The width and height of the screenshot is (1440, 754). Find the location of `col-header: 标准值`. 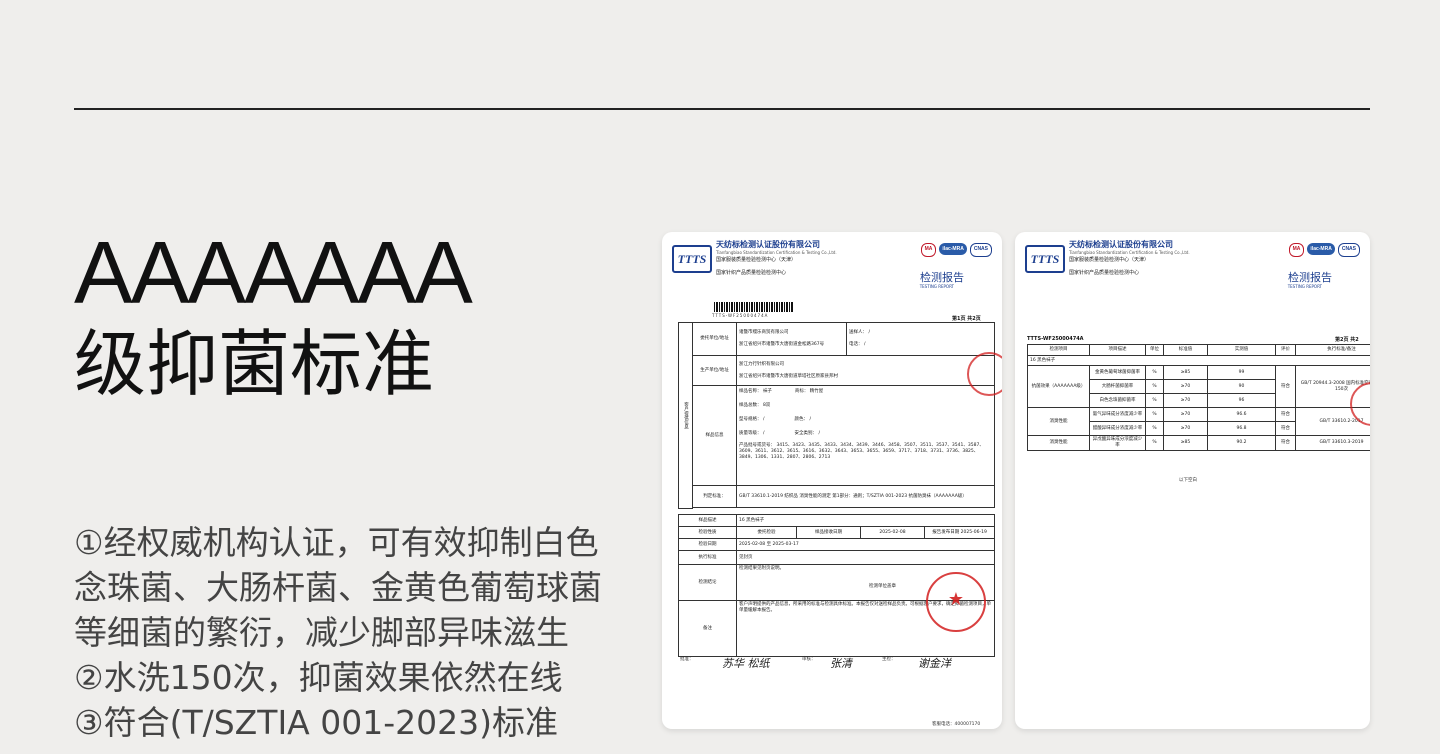

col-header: 标准值 is located at coordinates (1185, 350).